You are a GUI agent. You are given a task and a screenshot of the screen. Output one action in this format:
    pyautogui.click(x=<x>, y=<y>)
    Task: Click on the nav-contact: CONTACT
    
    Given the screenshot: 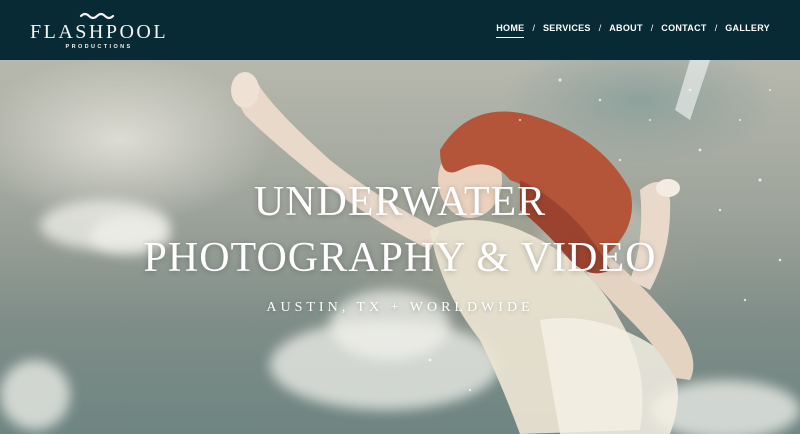 What is the action you would take?
    pyautogui.click(x=683, y=30)
    